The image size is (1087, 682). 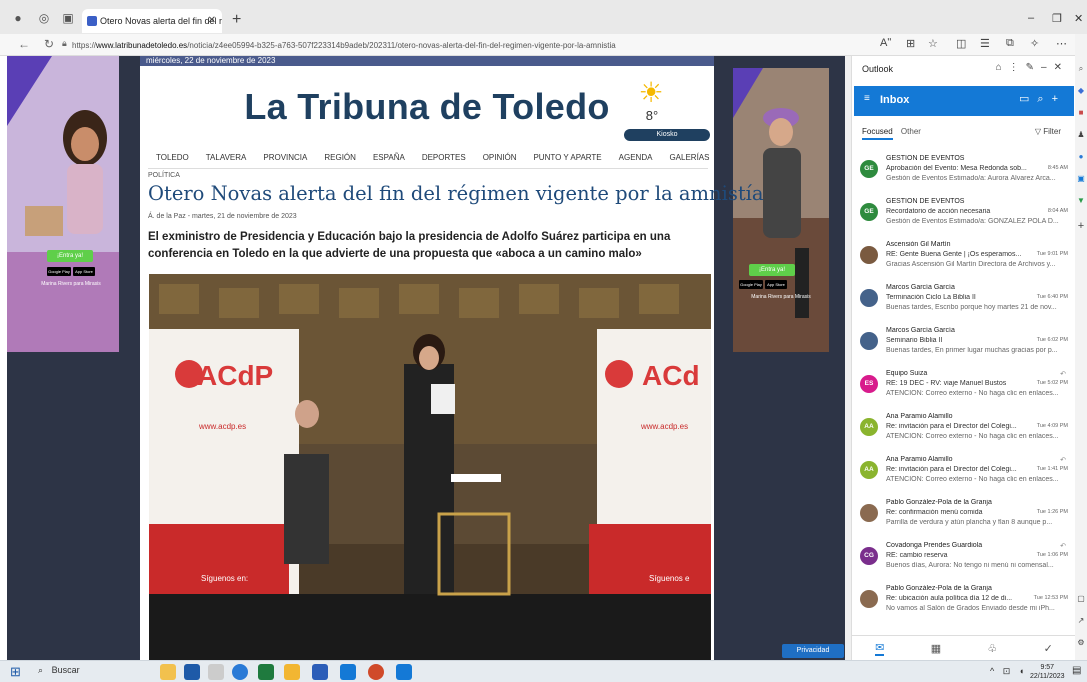 What do you see at coordinates (427, 107) in the screenshot?
I see `site-logo: La Tribuna de Toledo` at bounding box center [427, 107].